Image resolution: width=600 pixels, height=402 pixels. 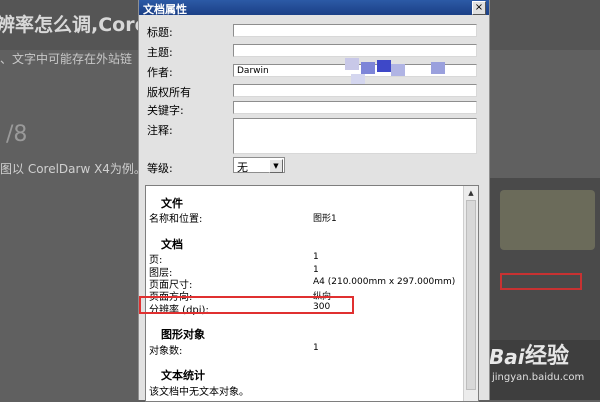 What do you see at coordinates (176, 219) in the screenshot?
I see `info-row-label: 名称和位置:` at bounding box center [176, 219].